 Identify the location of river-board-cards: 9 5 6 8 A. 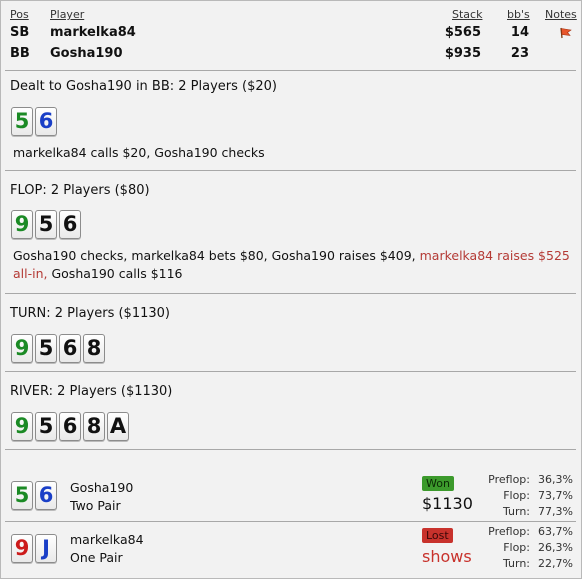
(70, 426).